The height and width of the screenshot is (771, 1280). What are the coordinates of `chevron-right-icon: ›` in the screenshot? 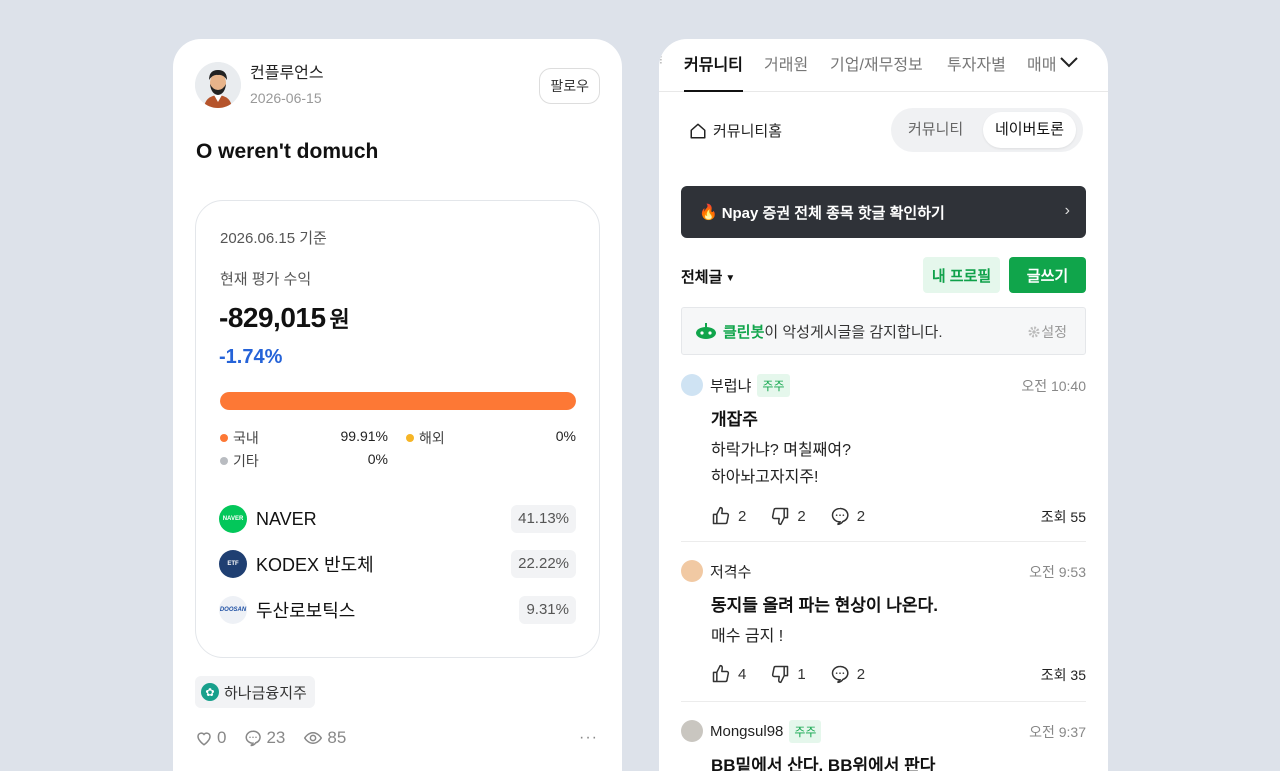 It's located at (1067, 210).